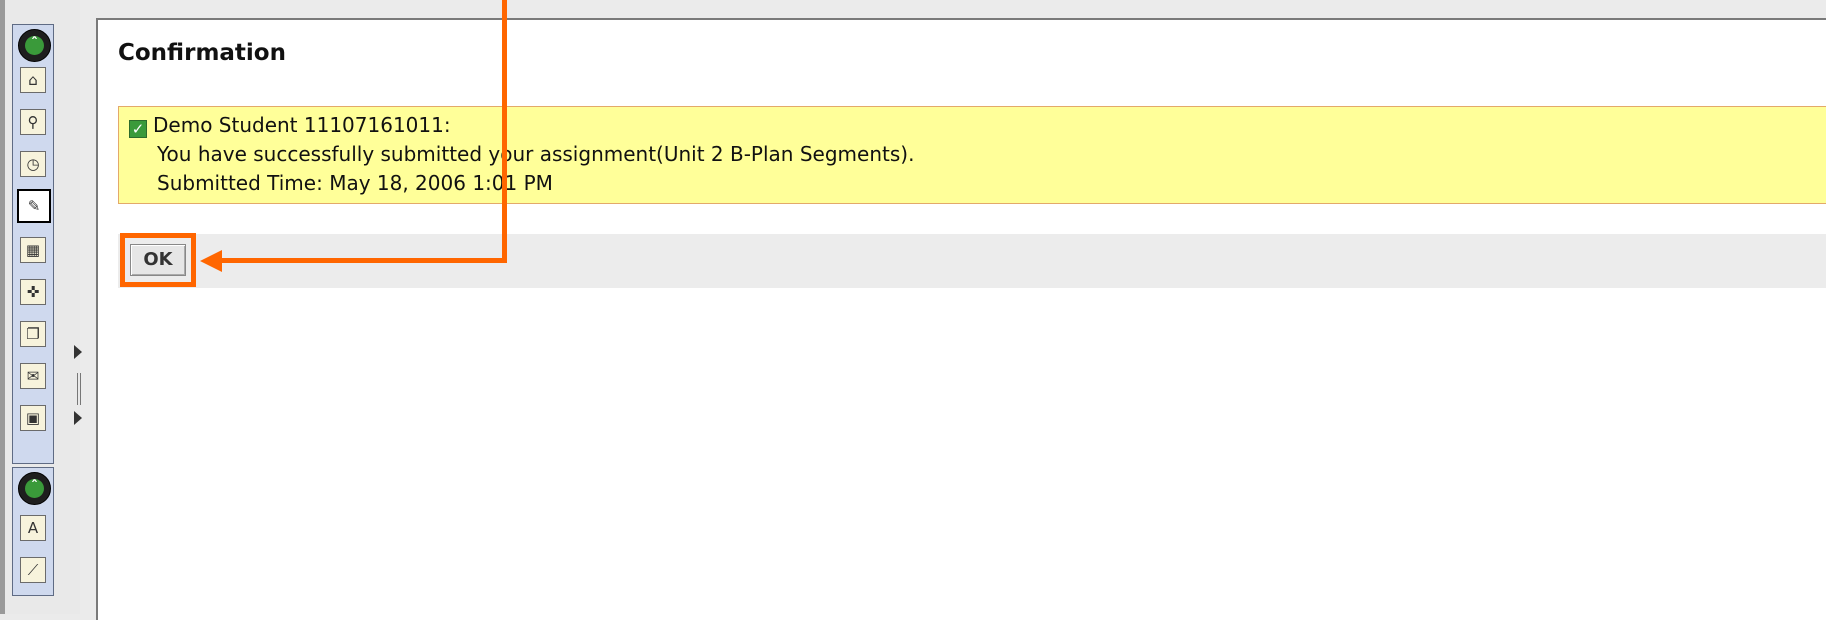 Image resolution: width=1826 pixels, height=620 pixels. What do you see at coordinates (158, 260) in the screenshot?
I see `highlight-box` at bounding box center [158, 260].